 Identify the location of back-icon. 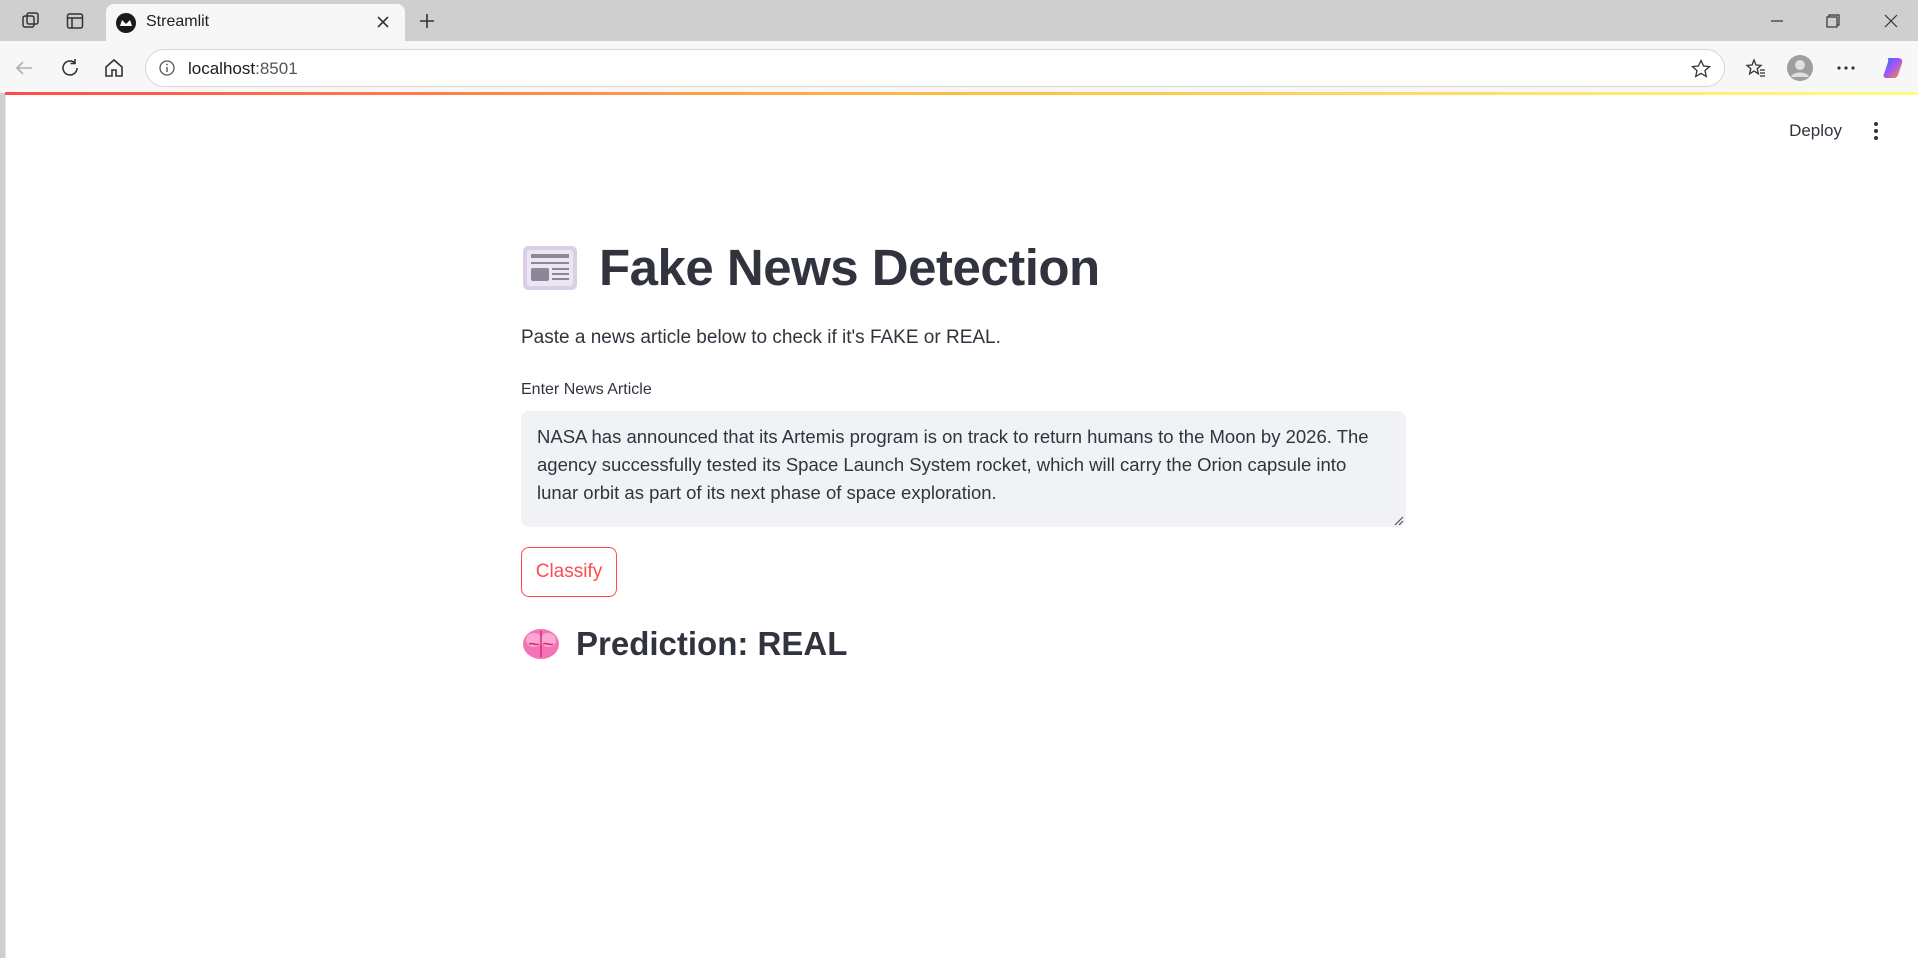
(24, 68).